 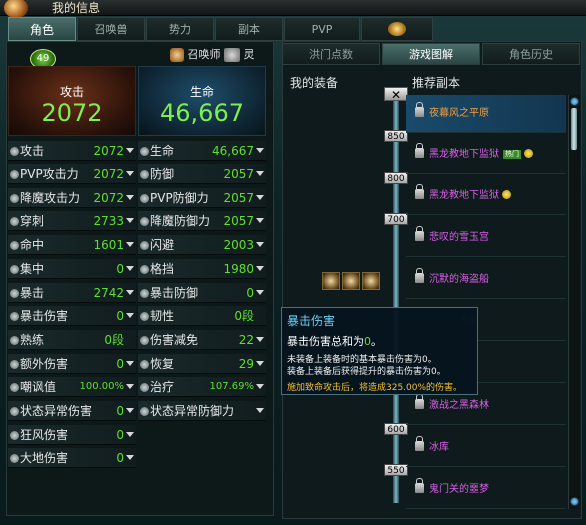 I want to click on stat-row-pierce: 穿刺 2733, so click(x=72, y=221).